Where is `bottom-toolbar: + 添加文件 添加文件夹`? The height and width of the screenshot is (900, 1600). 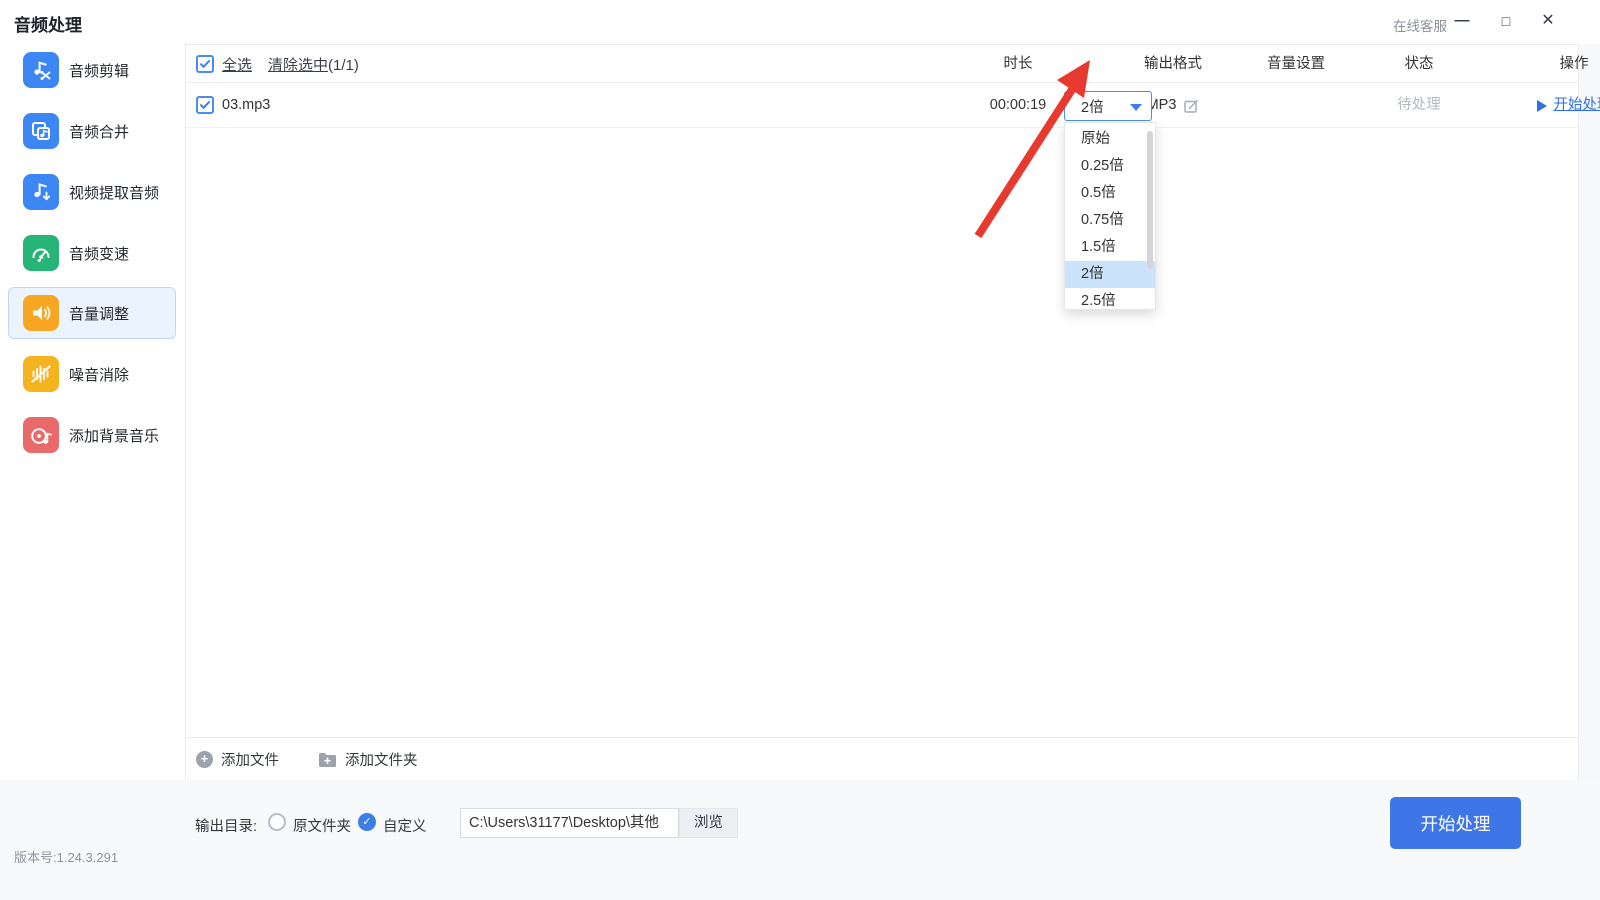
bottom-toolbar: + 添加文件 添加文件夹 is located at coordinates (882, 758).